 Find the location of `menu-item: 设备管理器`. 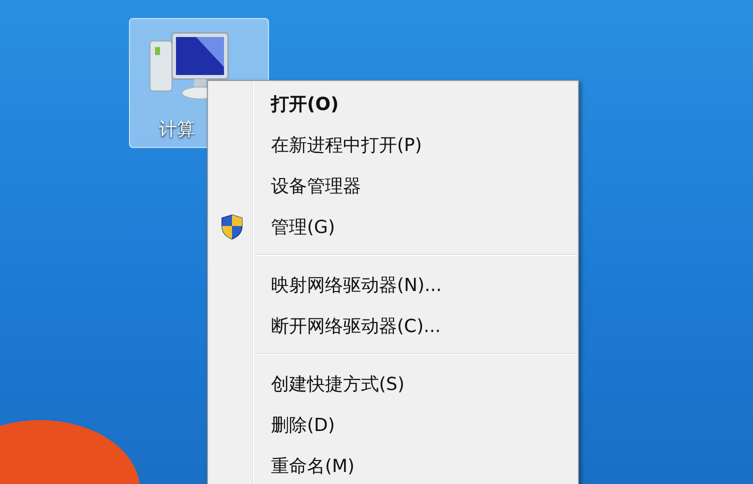

menu-item: 设备管理器 is located at coordinates (393, 185).